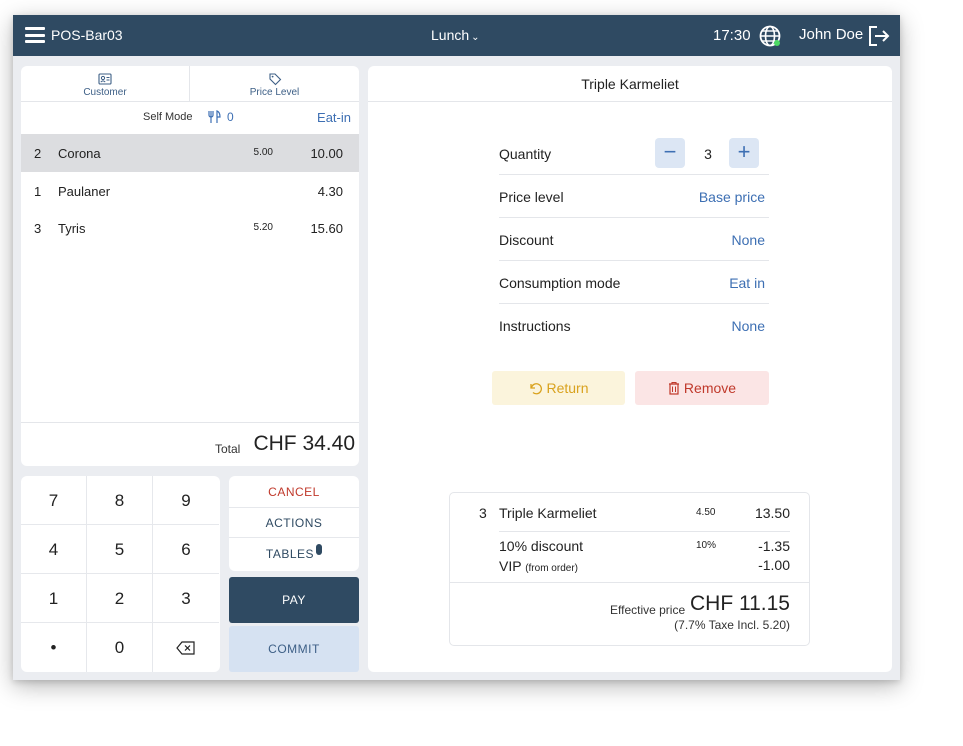 The height and width of the screenshot is (746, 963). Describe the element at coordinates (319, 549) in the screenshot. I see `tables-badge` at that location.